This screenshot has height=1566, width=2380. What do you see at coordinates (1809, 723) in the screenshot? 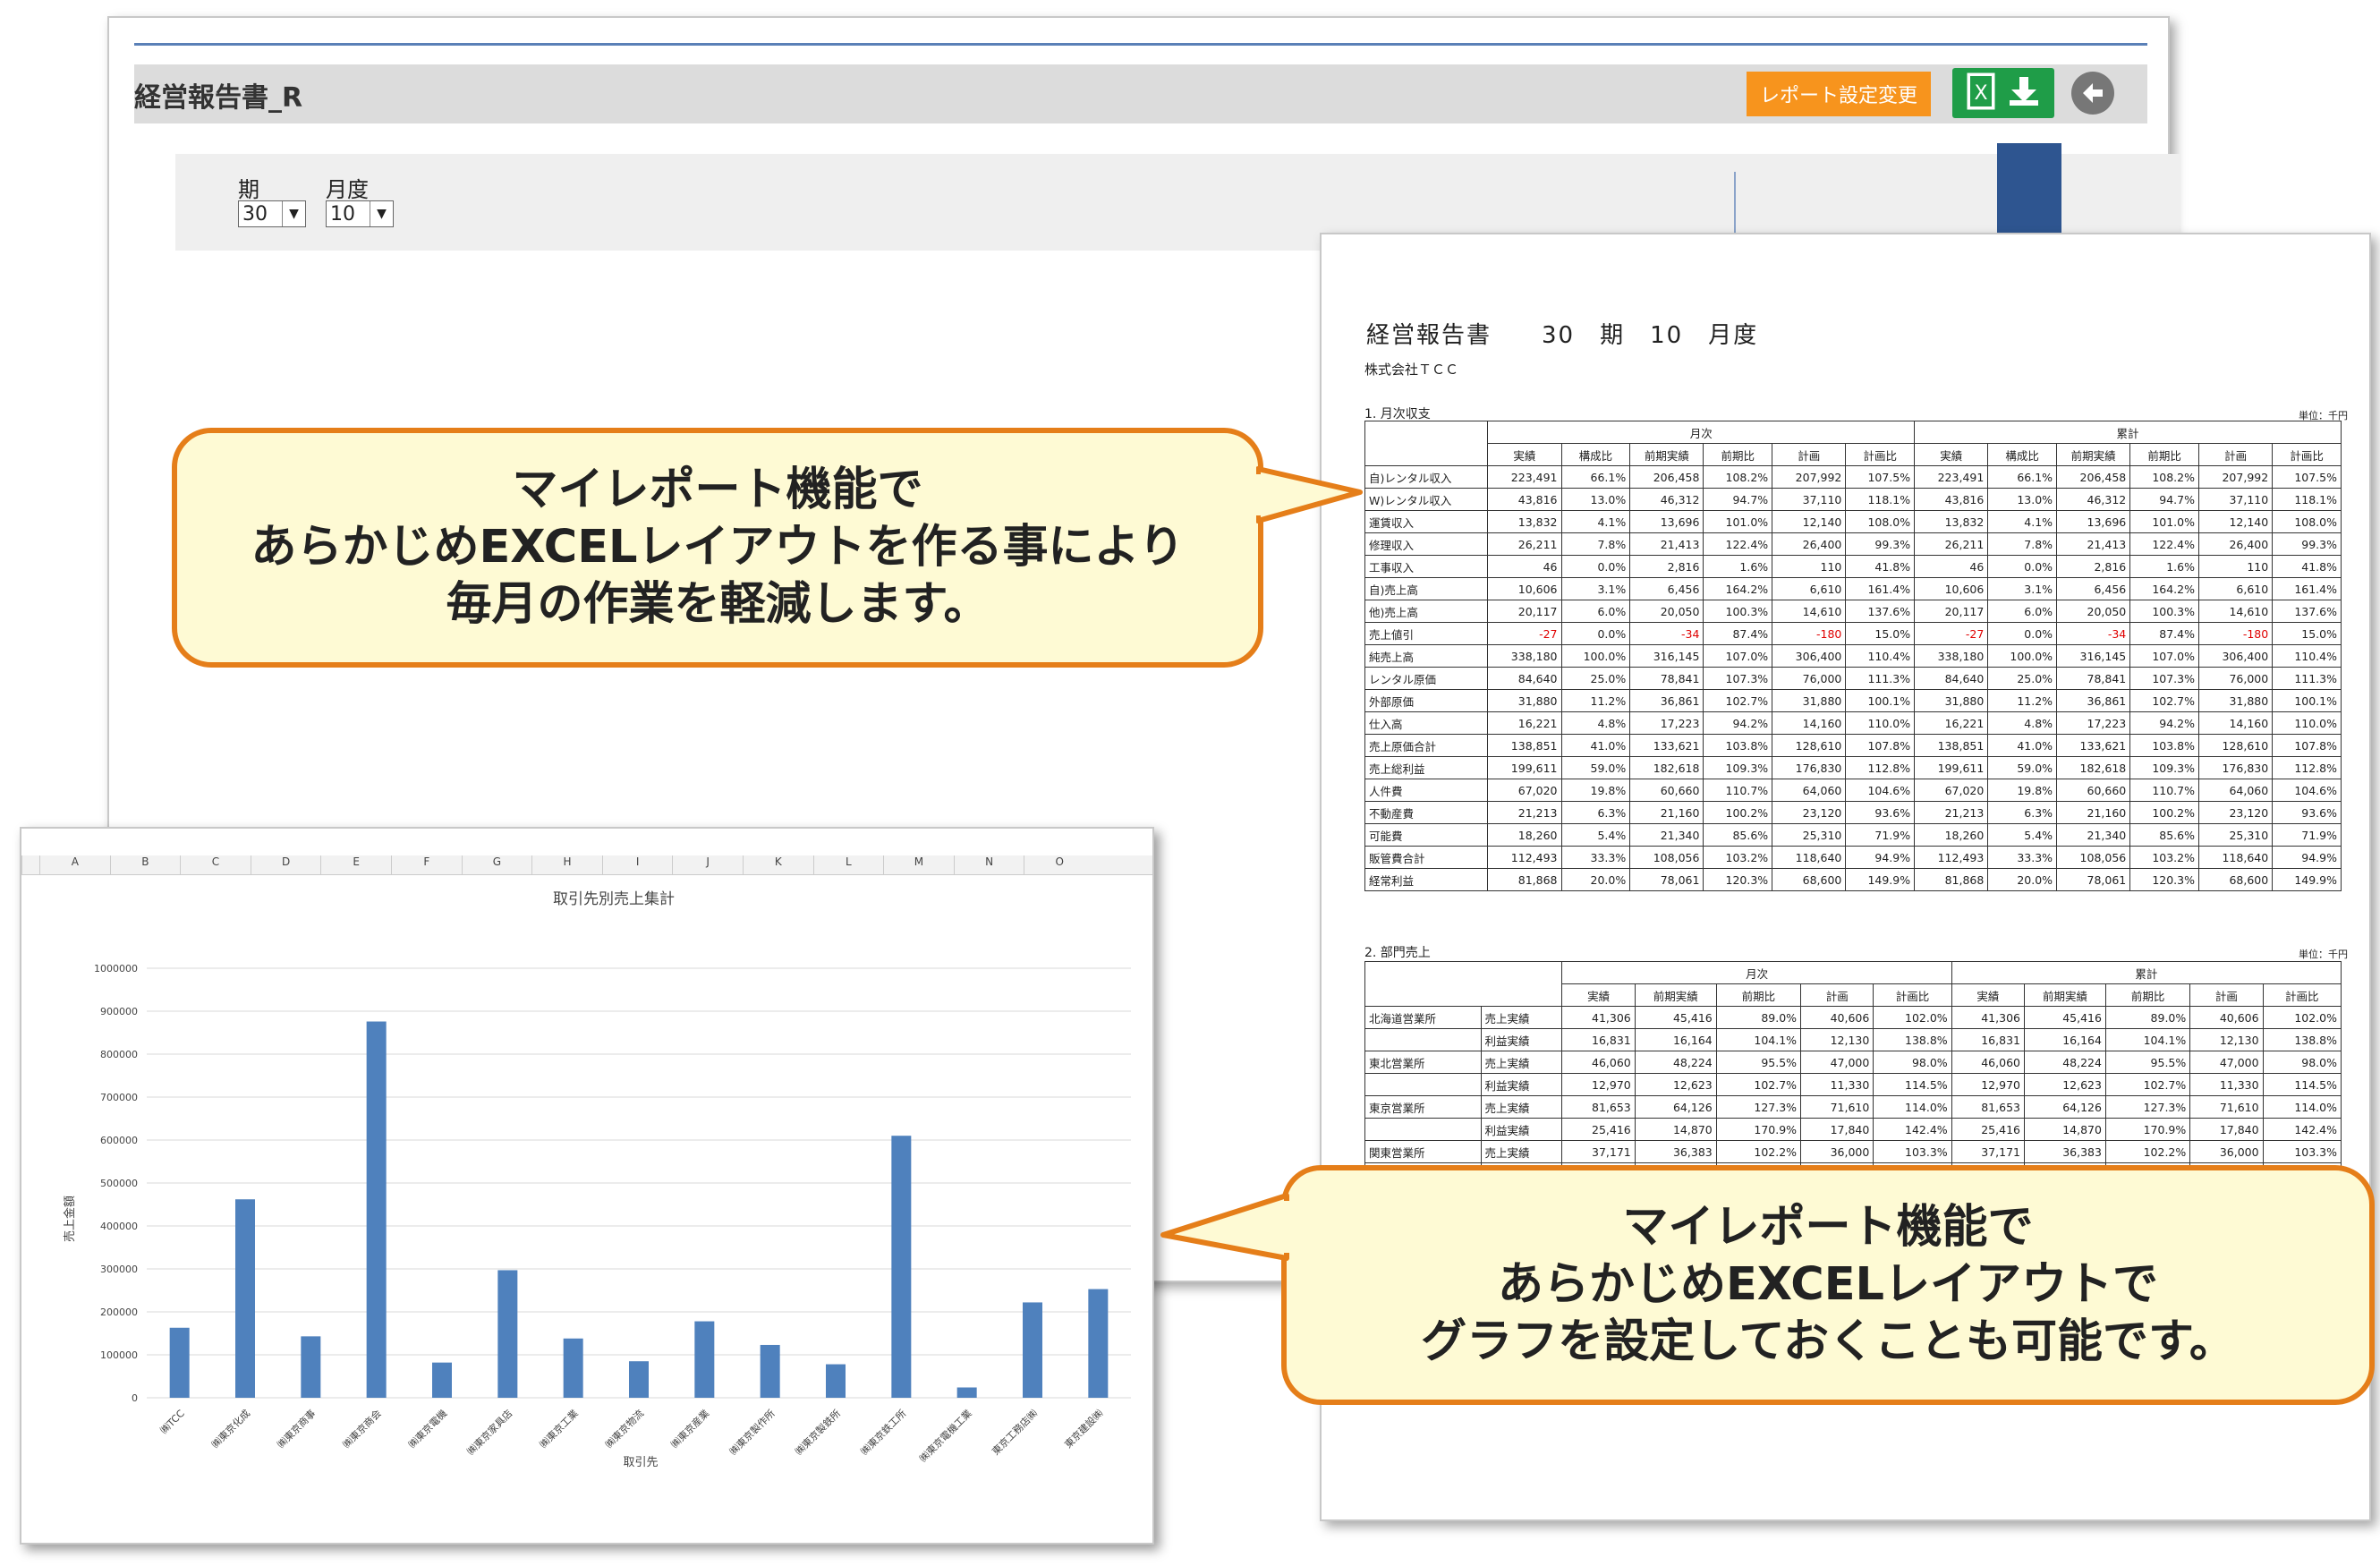
I see `table-cell: 14,160` at bounding box center [1809, 723].